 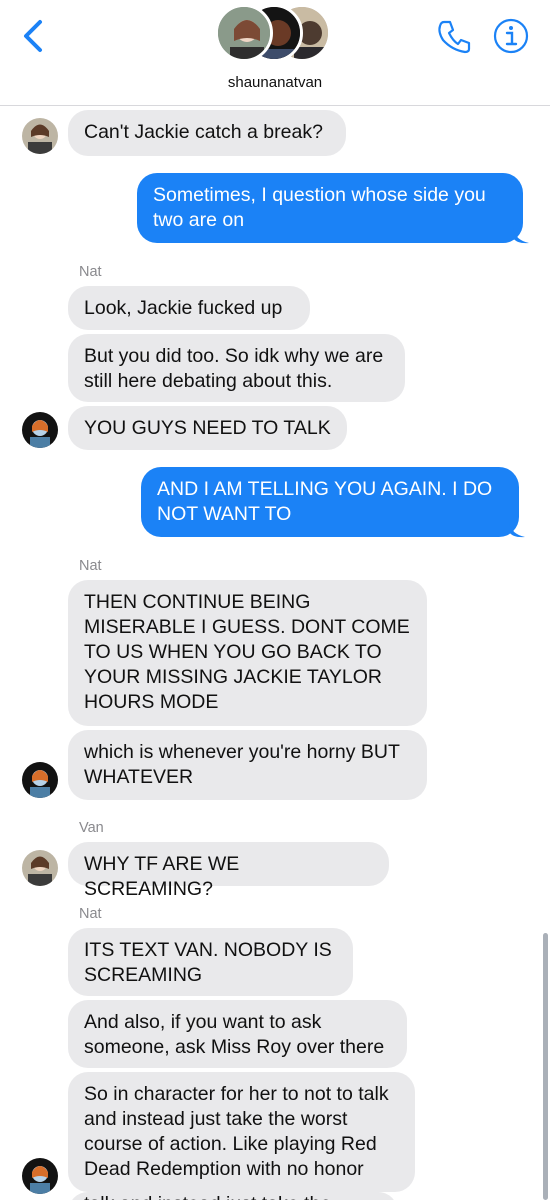 What do you see at coordinates (91, 828) in the screenshot?
I see `sender-label: Van` at bounding box center [91, 828].